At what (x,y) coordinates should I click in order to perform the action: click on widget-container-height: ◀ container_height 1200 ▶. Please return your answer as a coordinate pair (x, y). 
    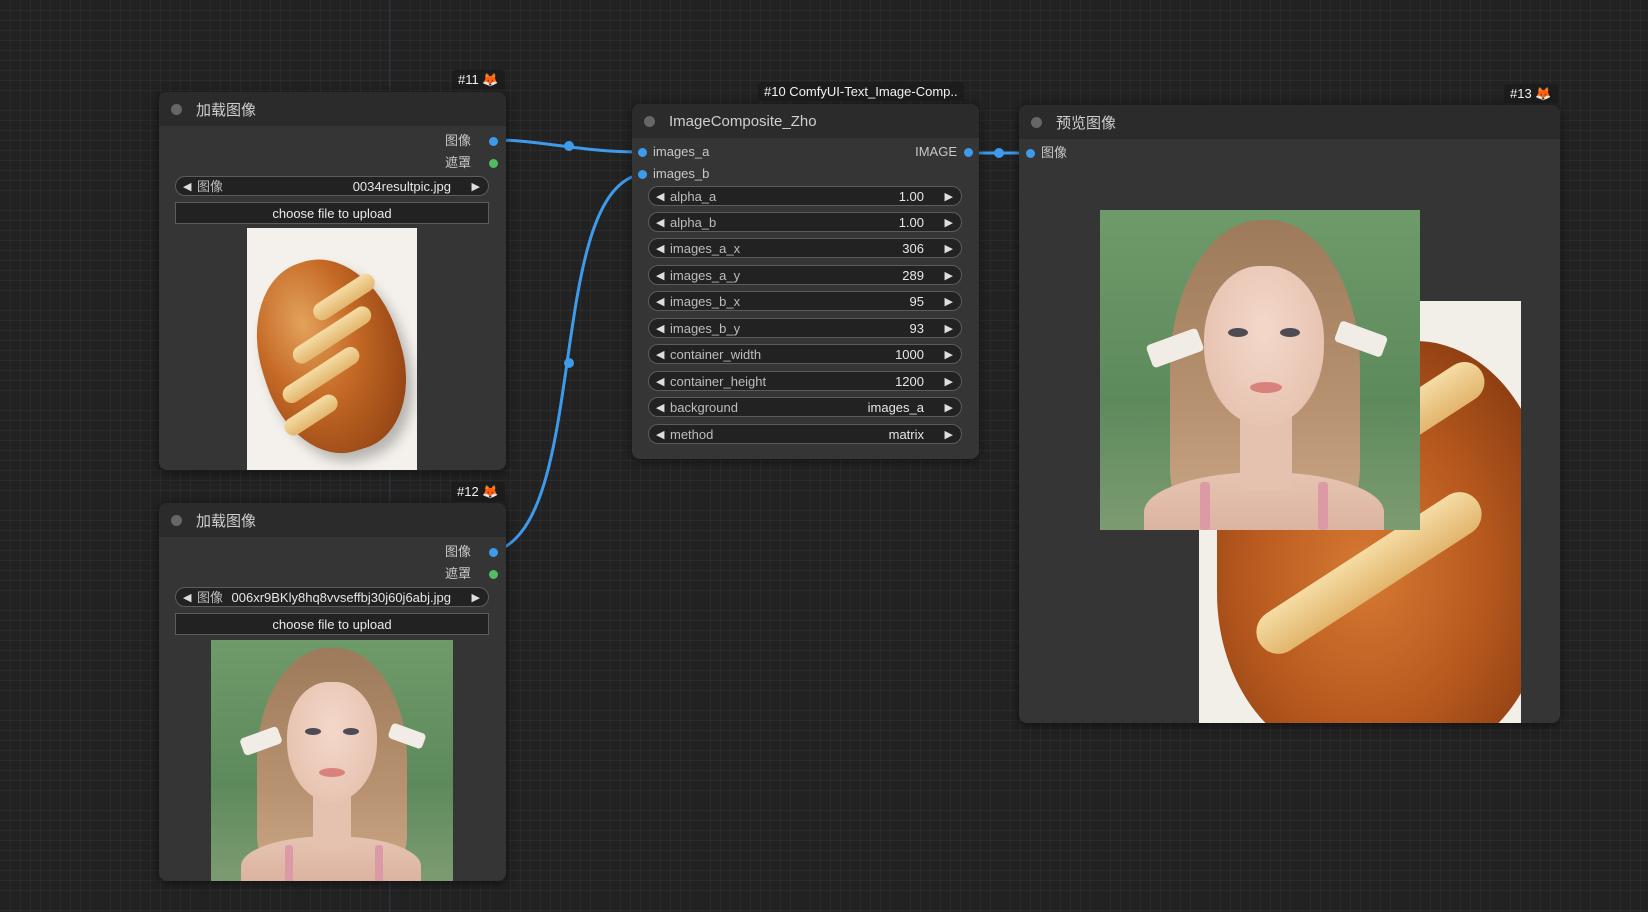
    Looking at the image, I should click on (805, 381).